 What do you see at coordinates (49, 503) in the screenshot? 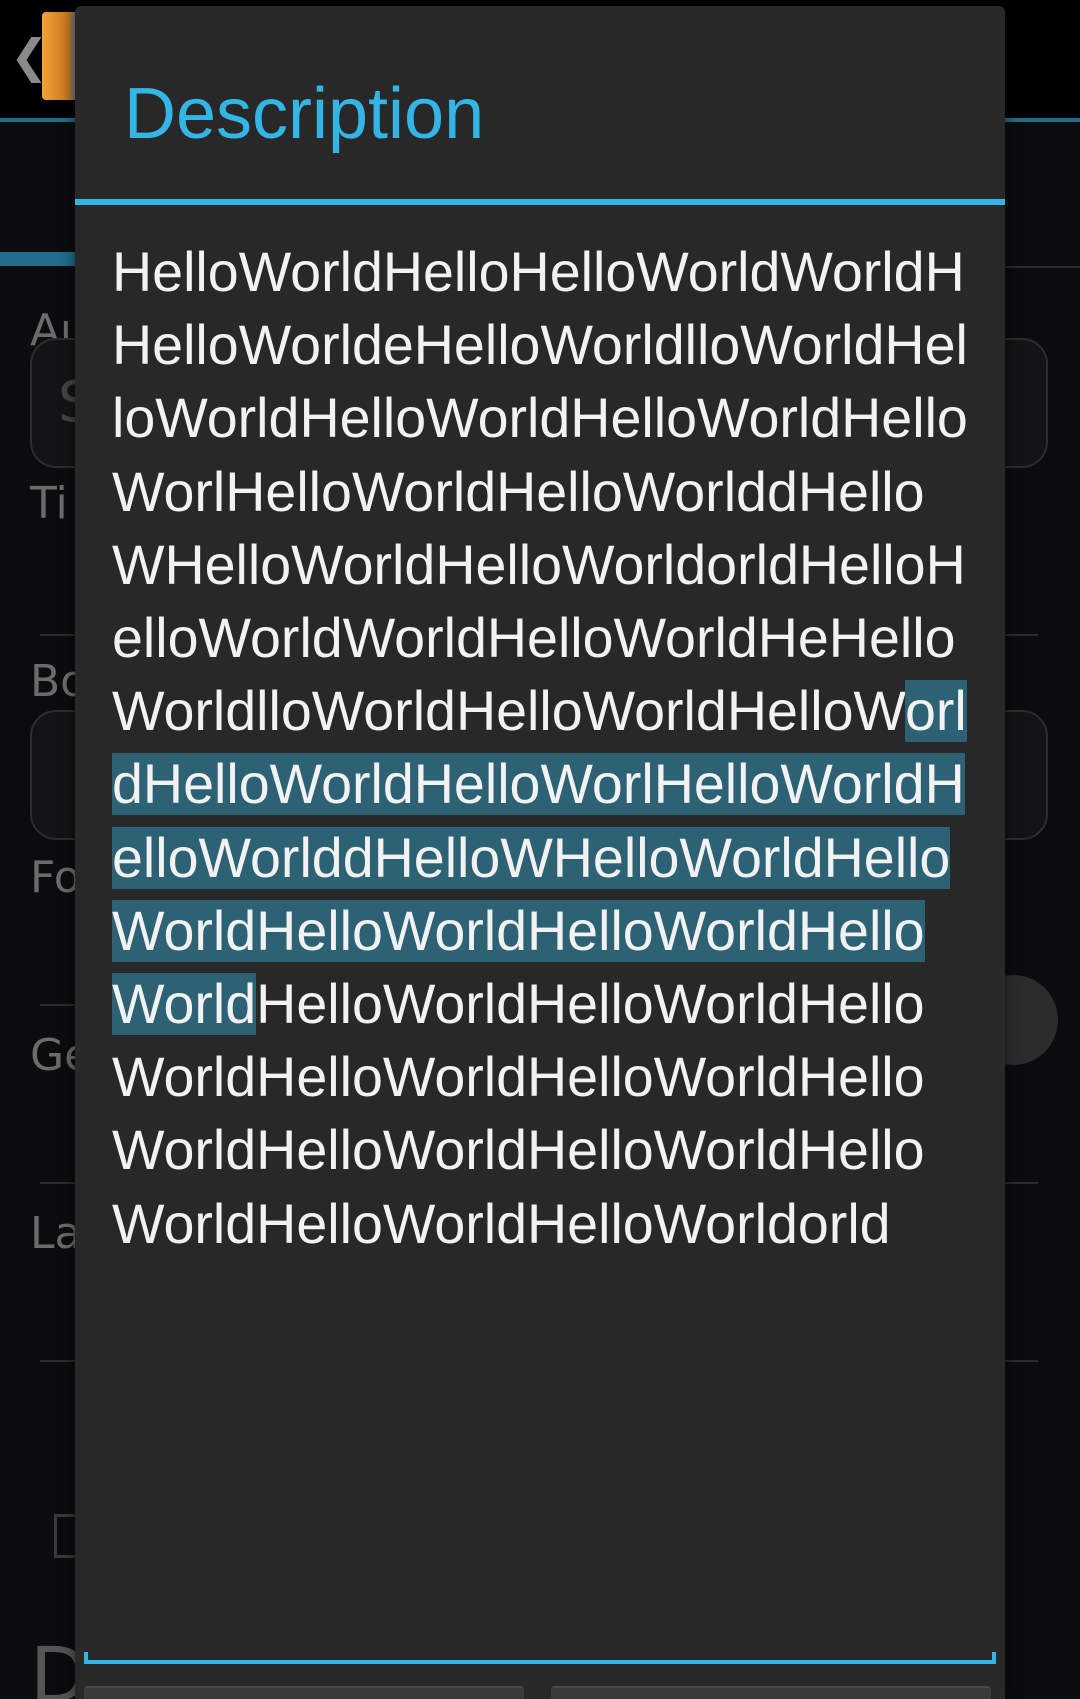
I see `field-label-partial: Ti` at bounding box center [49, 503].